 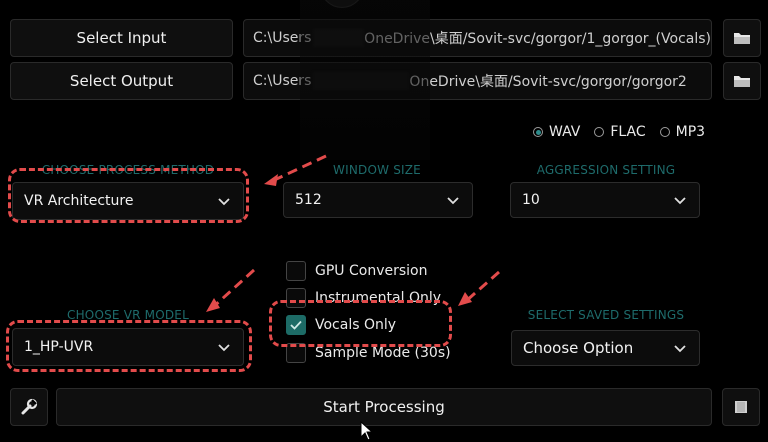 I want to click on arrow-annotation-process-method, so click(x=295, y=170).